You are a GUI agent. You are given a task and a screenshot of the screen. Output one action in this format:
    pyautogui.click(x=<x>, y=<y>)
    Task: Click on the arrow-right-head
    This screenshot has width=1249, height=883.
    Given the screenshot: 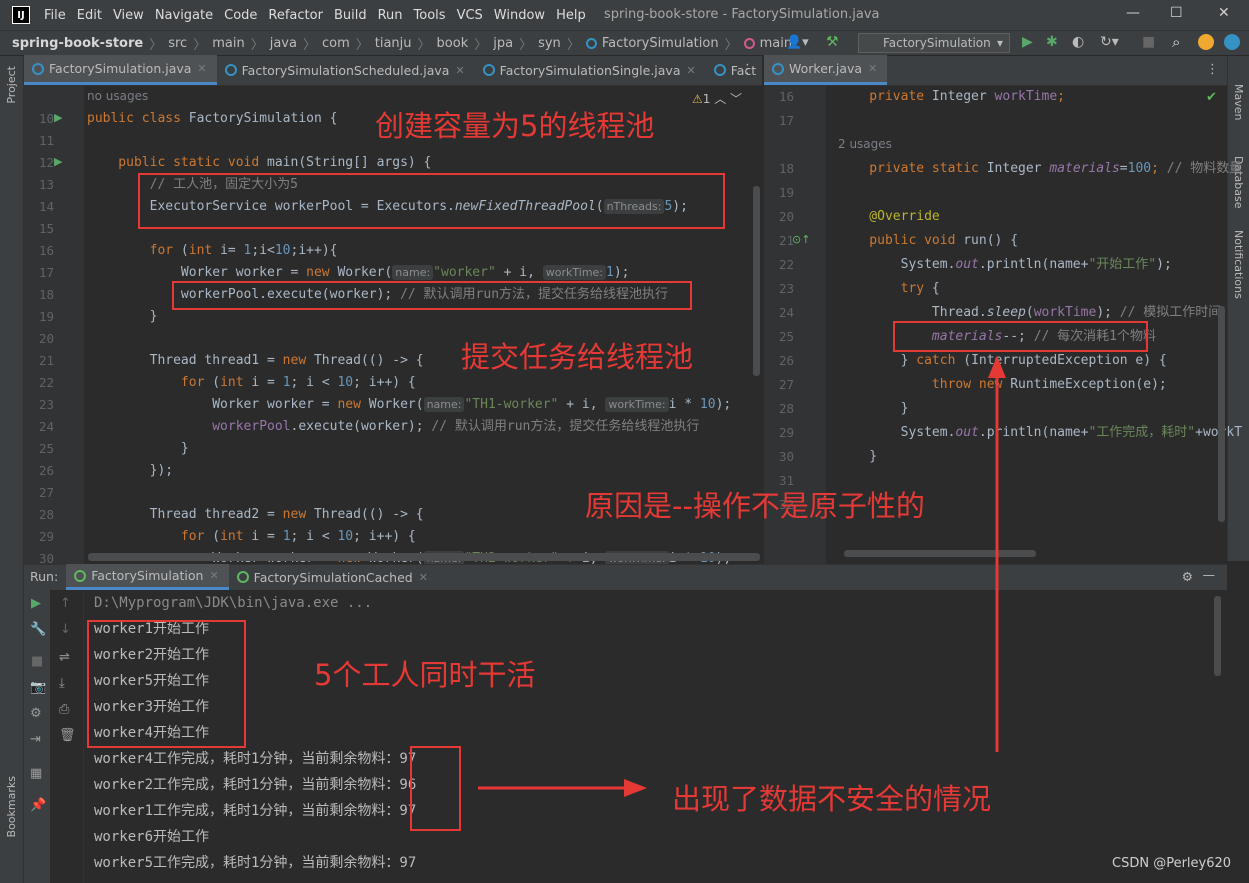 What is the action you would take?
    pyautogui.click(x=635, y=788)
    